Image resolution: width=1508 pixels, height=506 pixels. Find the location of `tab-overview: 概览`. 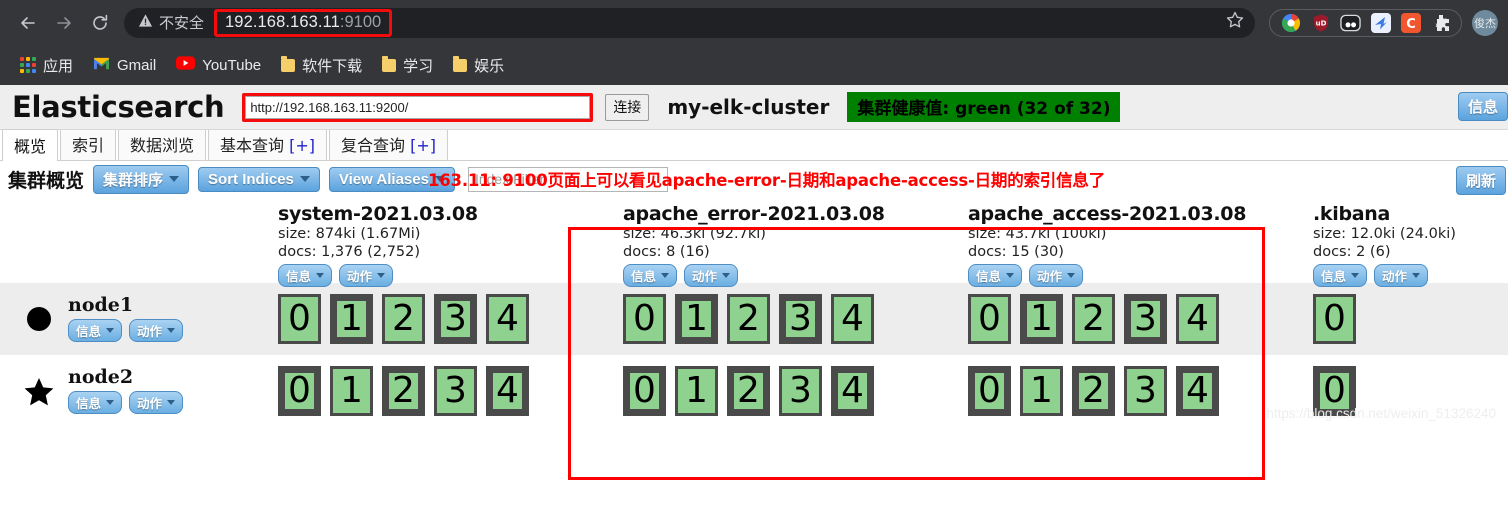

tab-overview: 概览 is located at coordinates (30, 145).